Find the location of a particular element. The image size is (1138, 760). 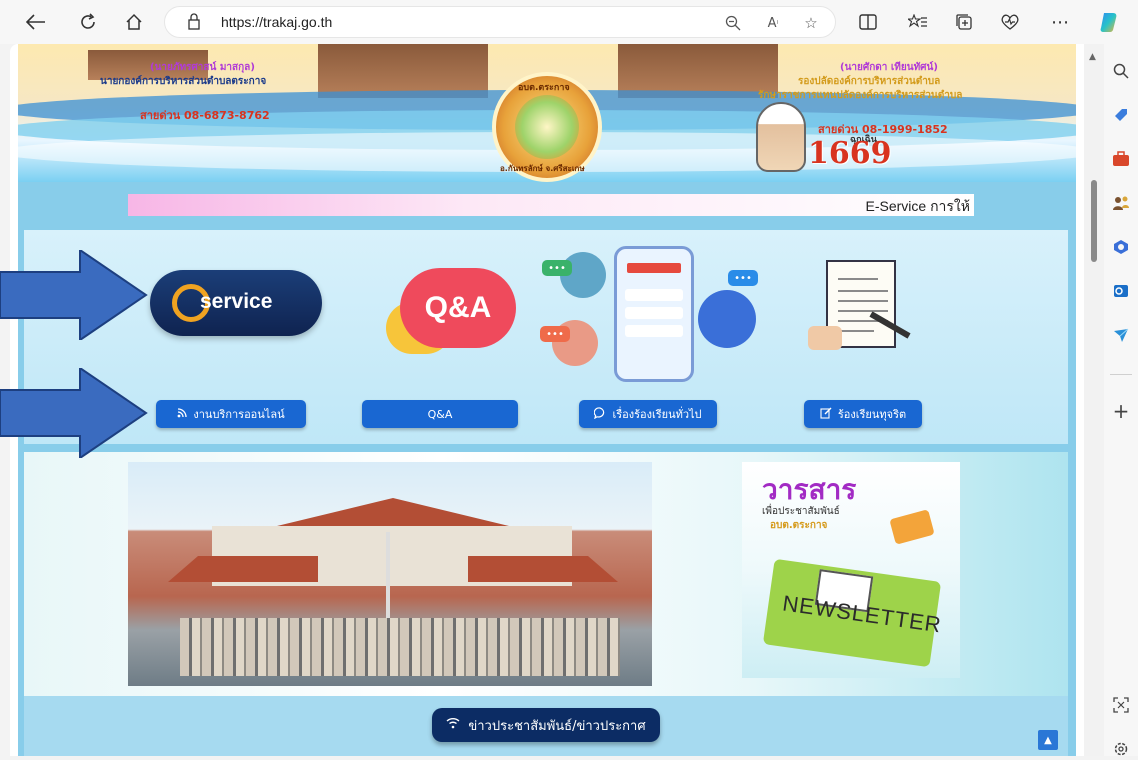

corruption-complaint-button: ร้องเรียนทุจริต is located at coordinates (863, 414).